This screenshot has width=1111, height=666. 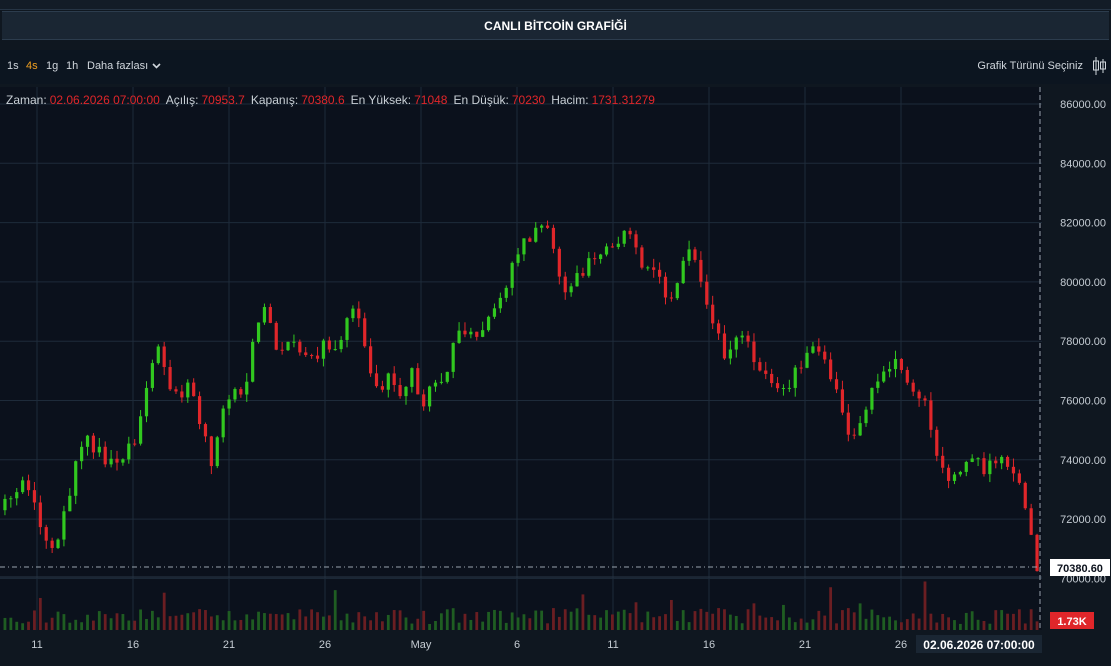 What do you see at coordinates (1083, 461) in the screenshot?
I see `y-tick-label: 74000.00` at bounding box center [1083, 461].